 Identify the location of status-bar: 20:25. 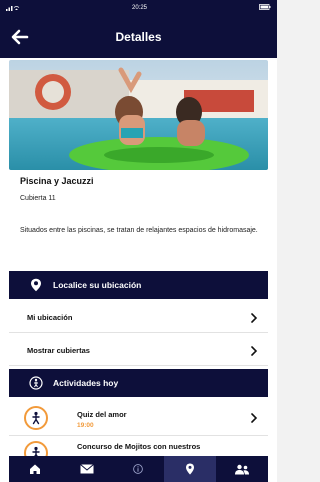
(138, 8).